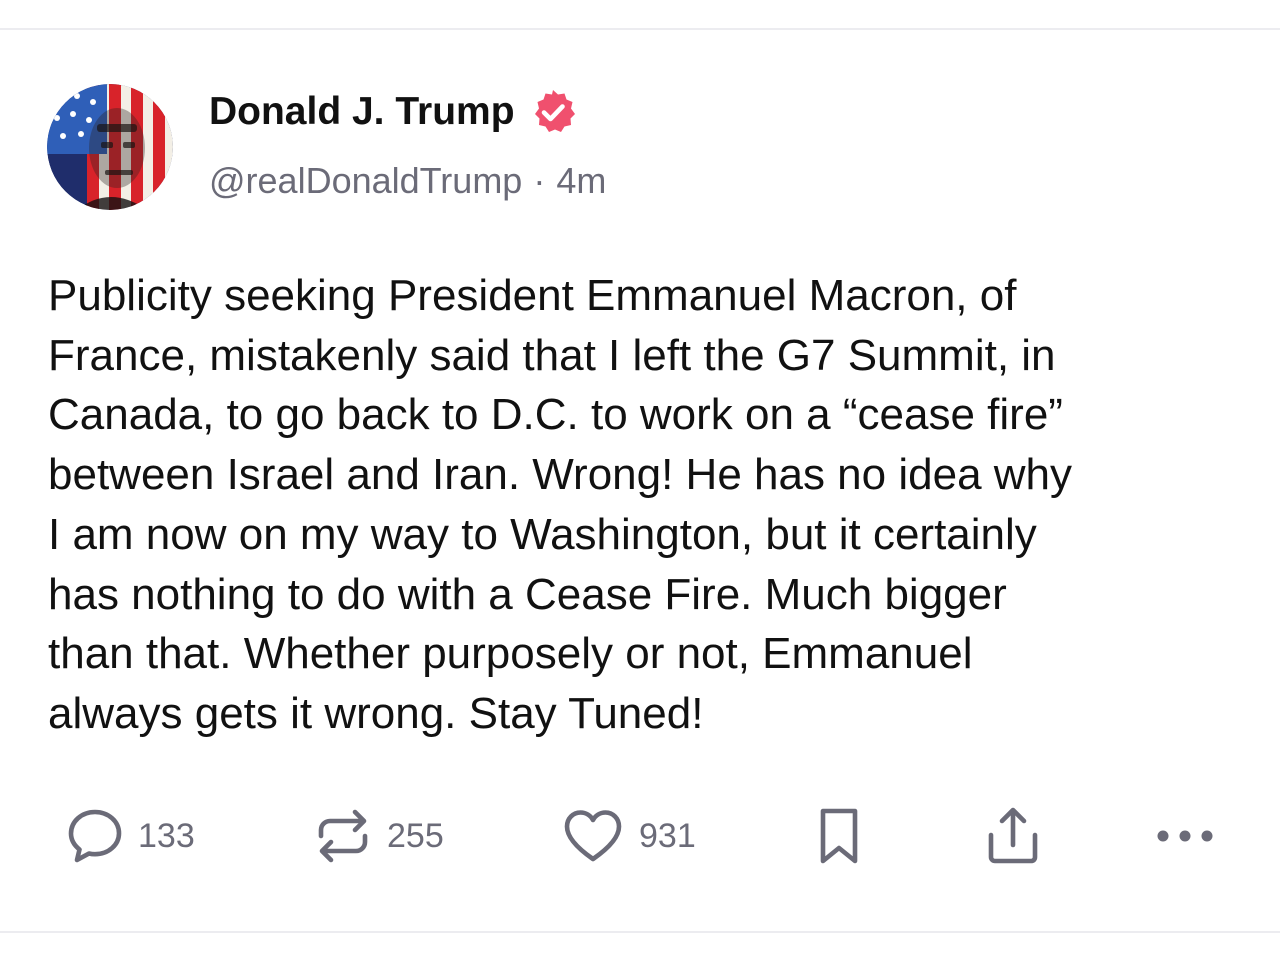 Image resolution: width=1280 pixels, height=953 pixels. I want to click on heart-icon, so click(593, 836).